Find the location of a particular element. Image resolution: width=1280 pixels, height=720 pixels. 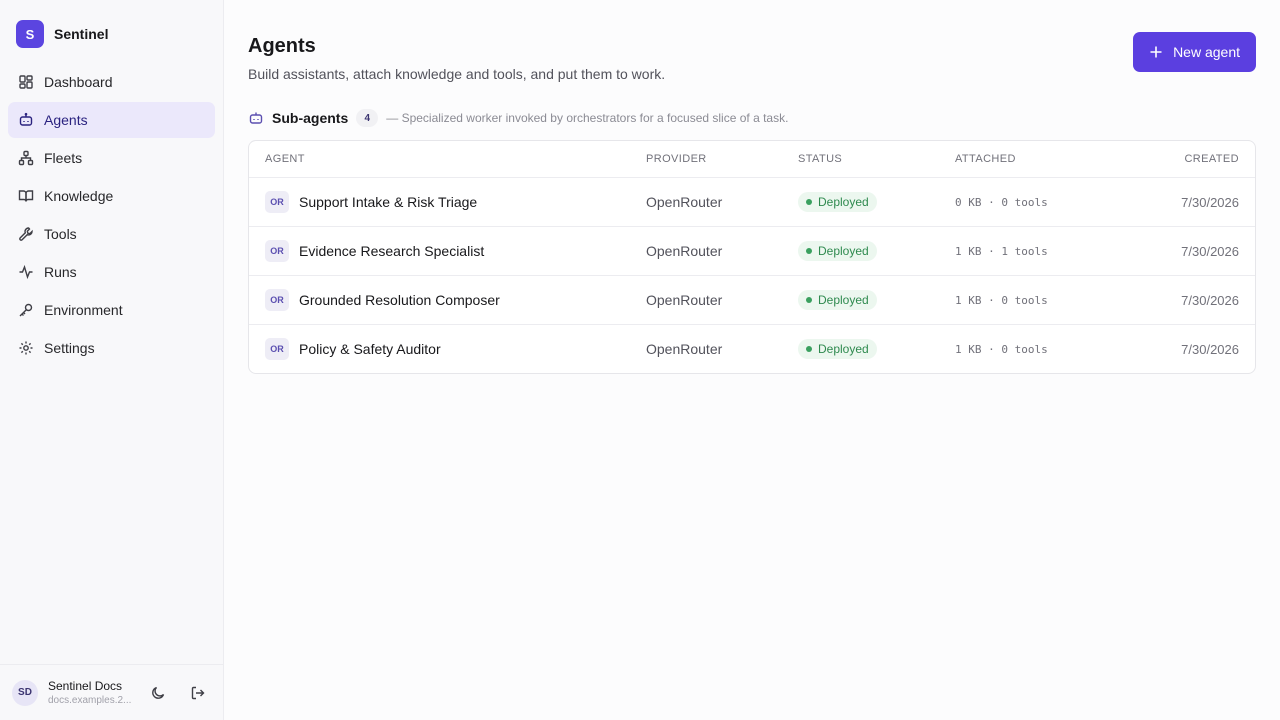

logout-icon is located at coordinates (198, 692).